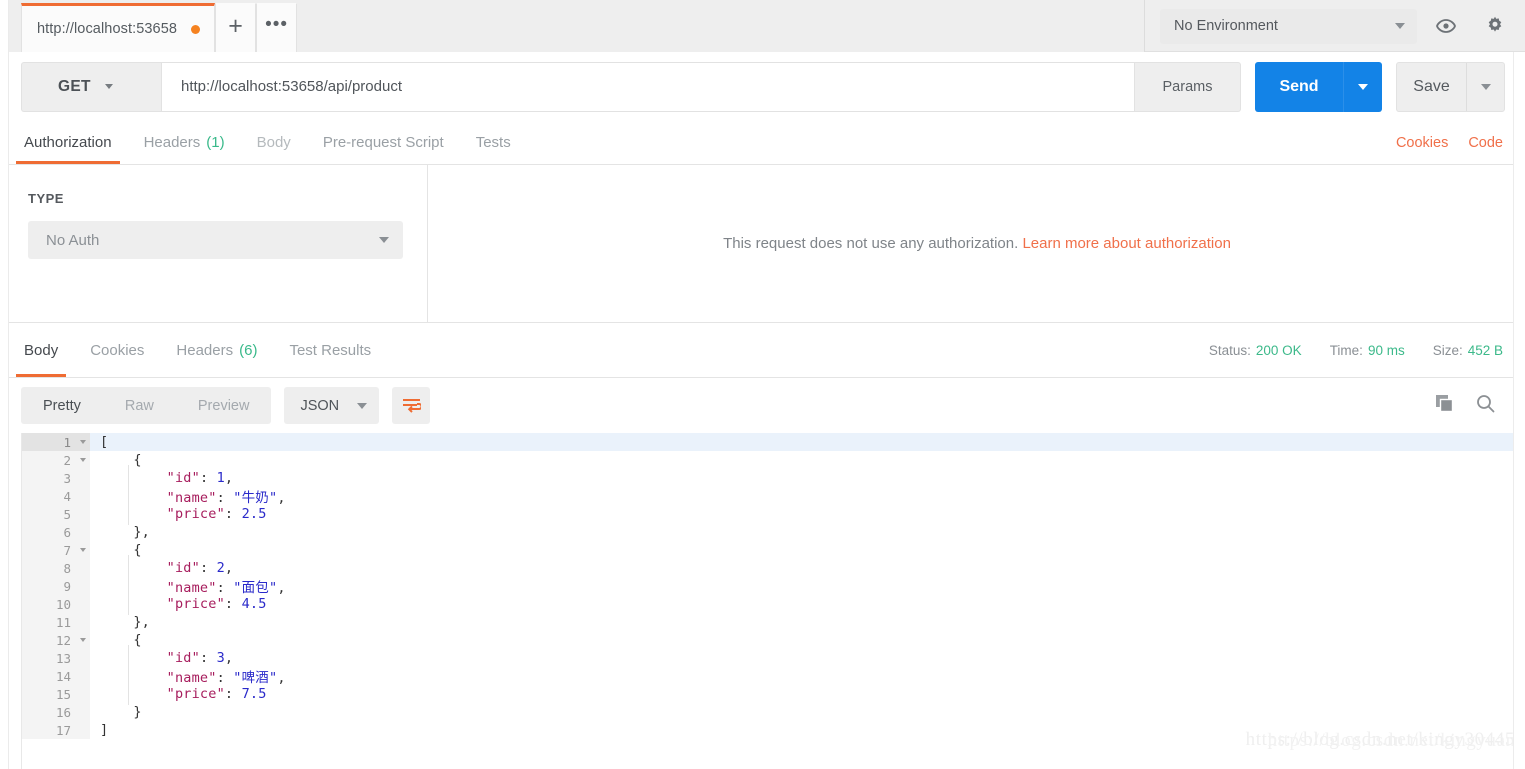  Describe the element at coordinates (104, 442) in the screenshot. I see `token-punc: [` at that location.